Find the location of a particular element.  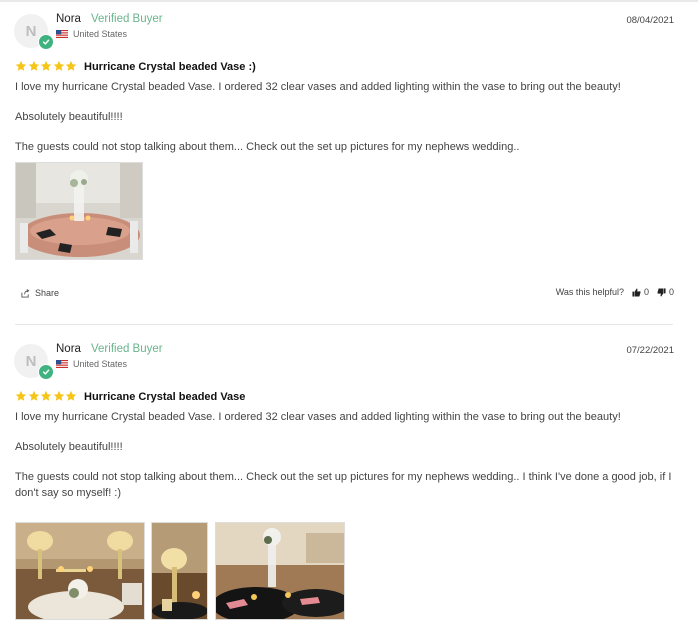

share-button: Share is located at coordinates (40, 293).